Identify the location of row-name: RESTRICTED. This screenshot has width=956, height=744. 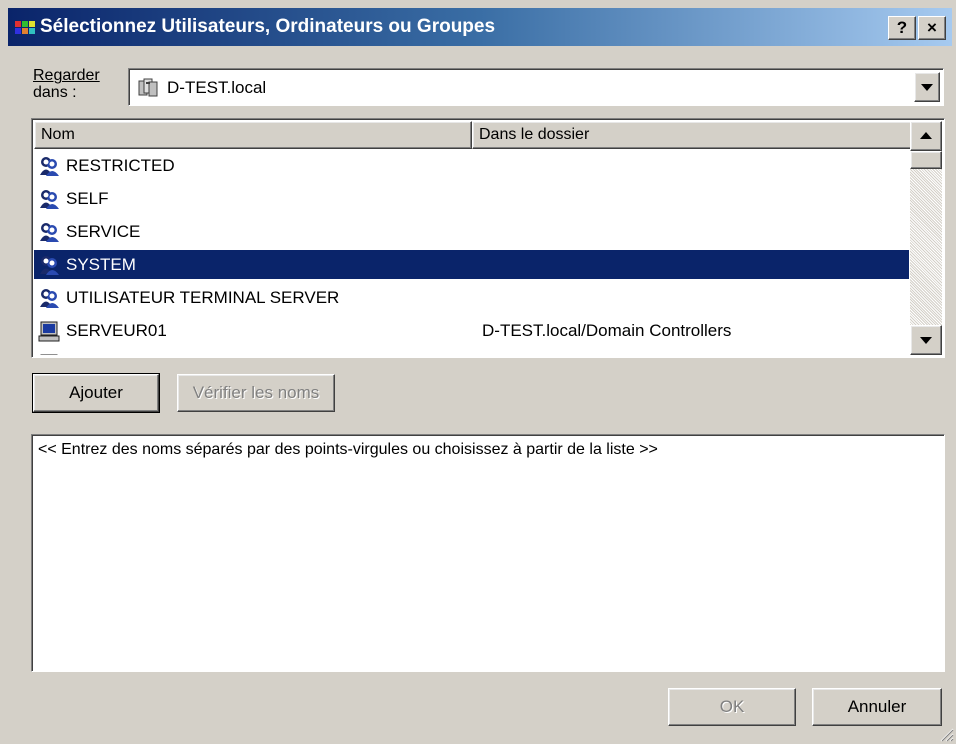
(120, 165).